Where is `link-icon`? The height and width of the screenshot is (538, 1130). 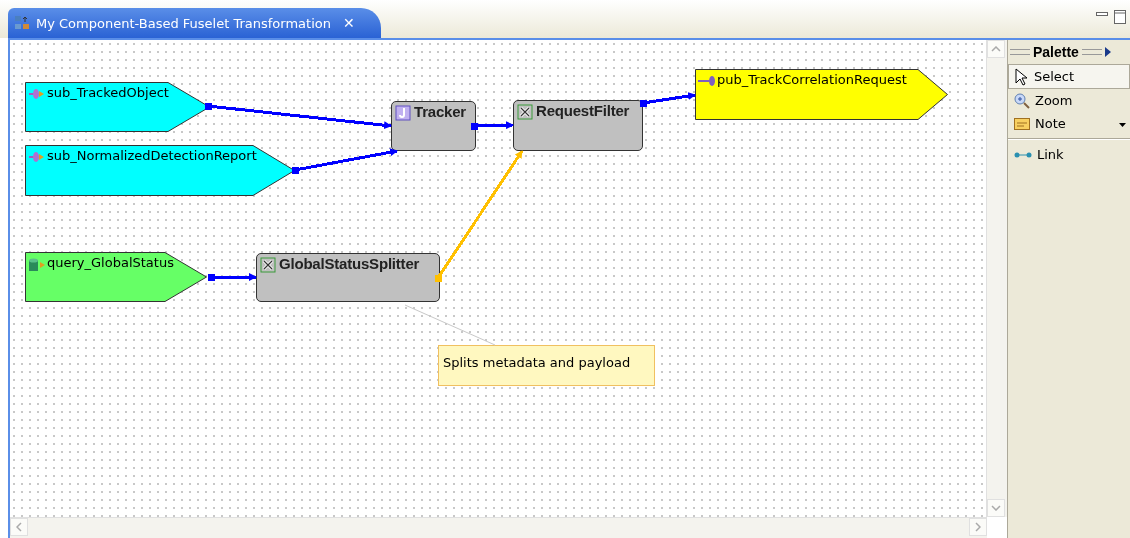 link-icon is located at coordinates (1023, 154).